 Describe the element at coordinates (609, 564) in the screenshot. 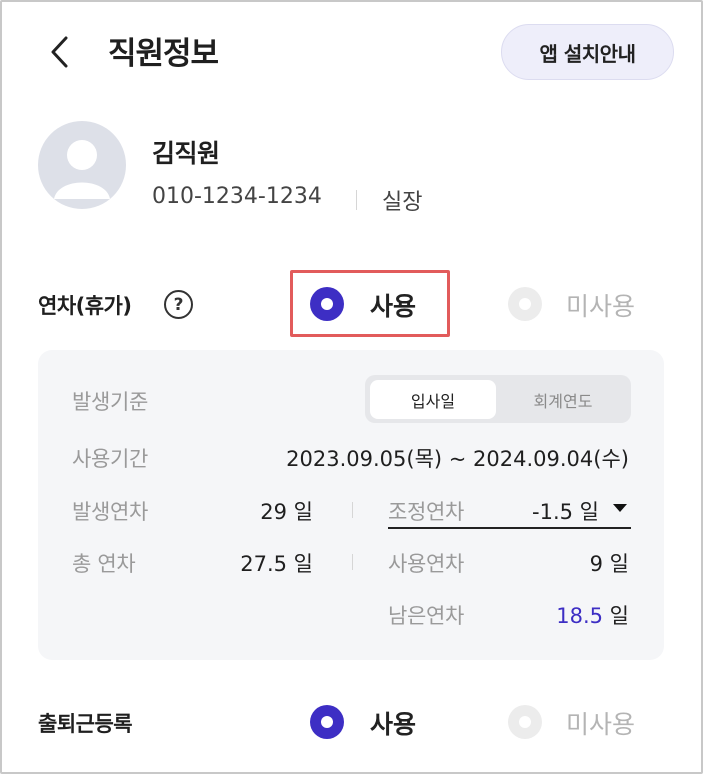

I see `used-value: 9 일` at that location.